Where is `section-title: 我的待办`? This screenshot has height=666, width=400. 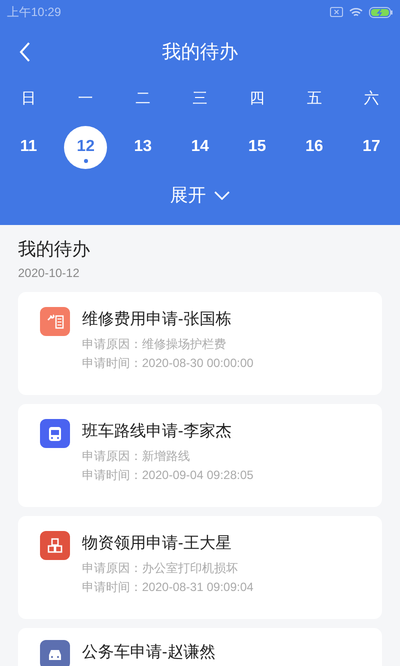
section-title: 我的待办 is located at coordinates (54, 249).